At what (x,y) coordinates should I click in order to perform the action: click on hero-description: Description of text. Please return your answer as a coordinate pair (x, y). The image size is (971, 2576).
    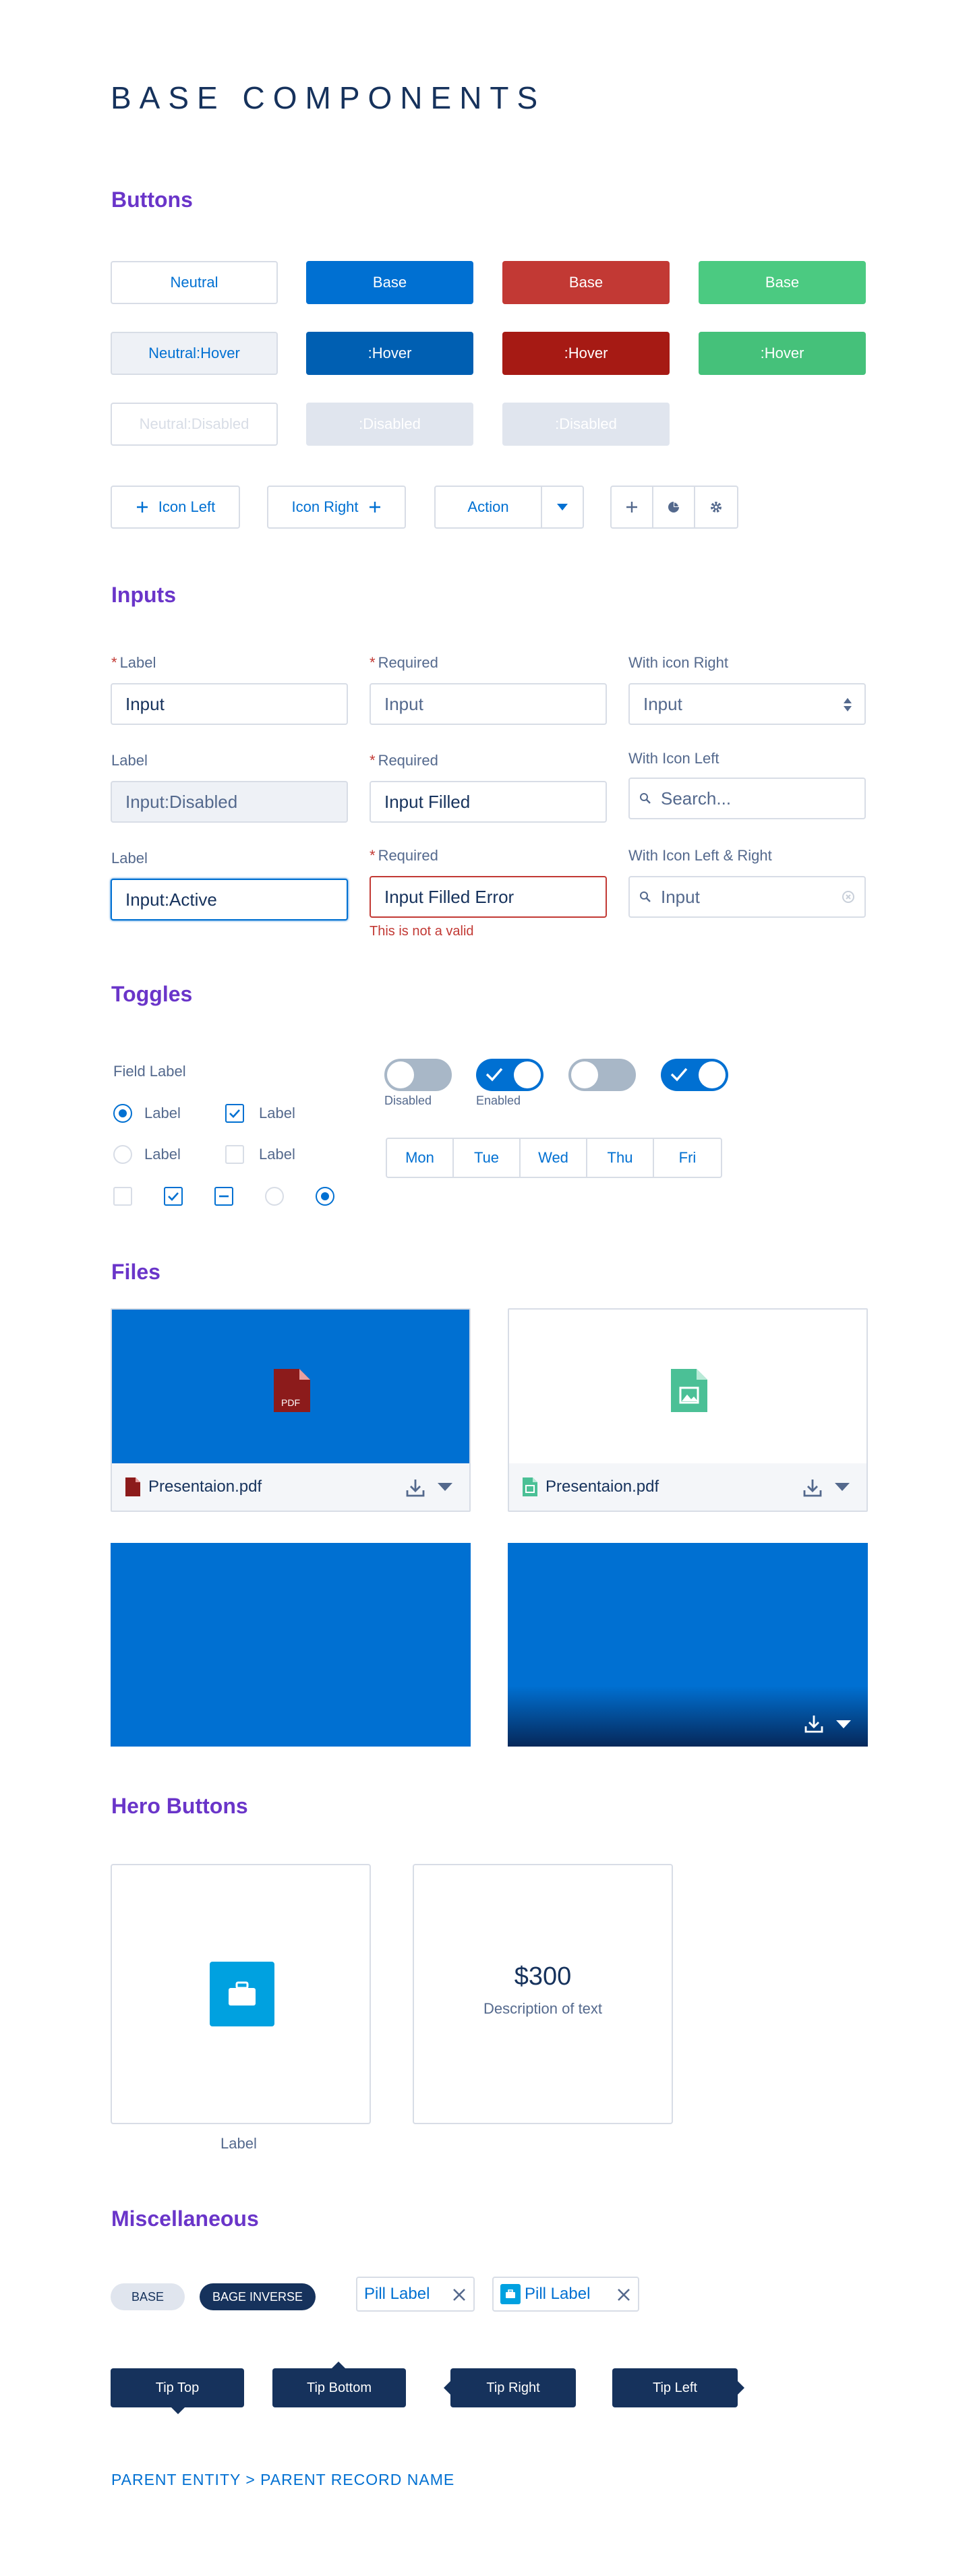
    Looking at the image, I should click on (543, 2009).